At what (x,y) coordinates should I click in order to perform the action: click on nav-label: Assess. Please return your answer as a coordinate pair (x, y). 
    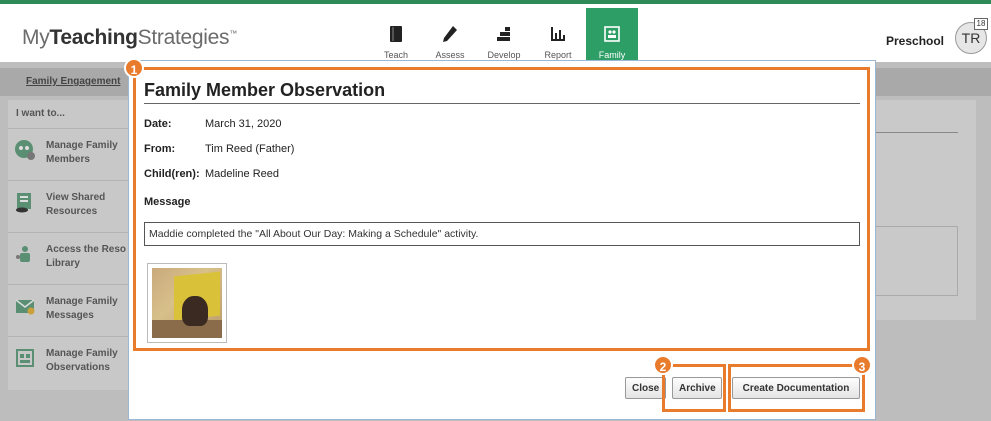
    Looking at the image, I should click on (450, 55).